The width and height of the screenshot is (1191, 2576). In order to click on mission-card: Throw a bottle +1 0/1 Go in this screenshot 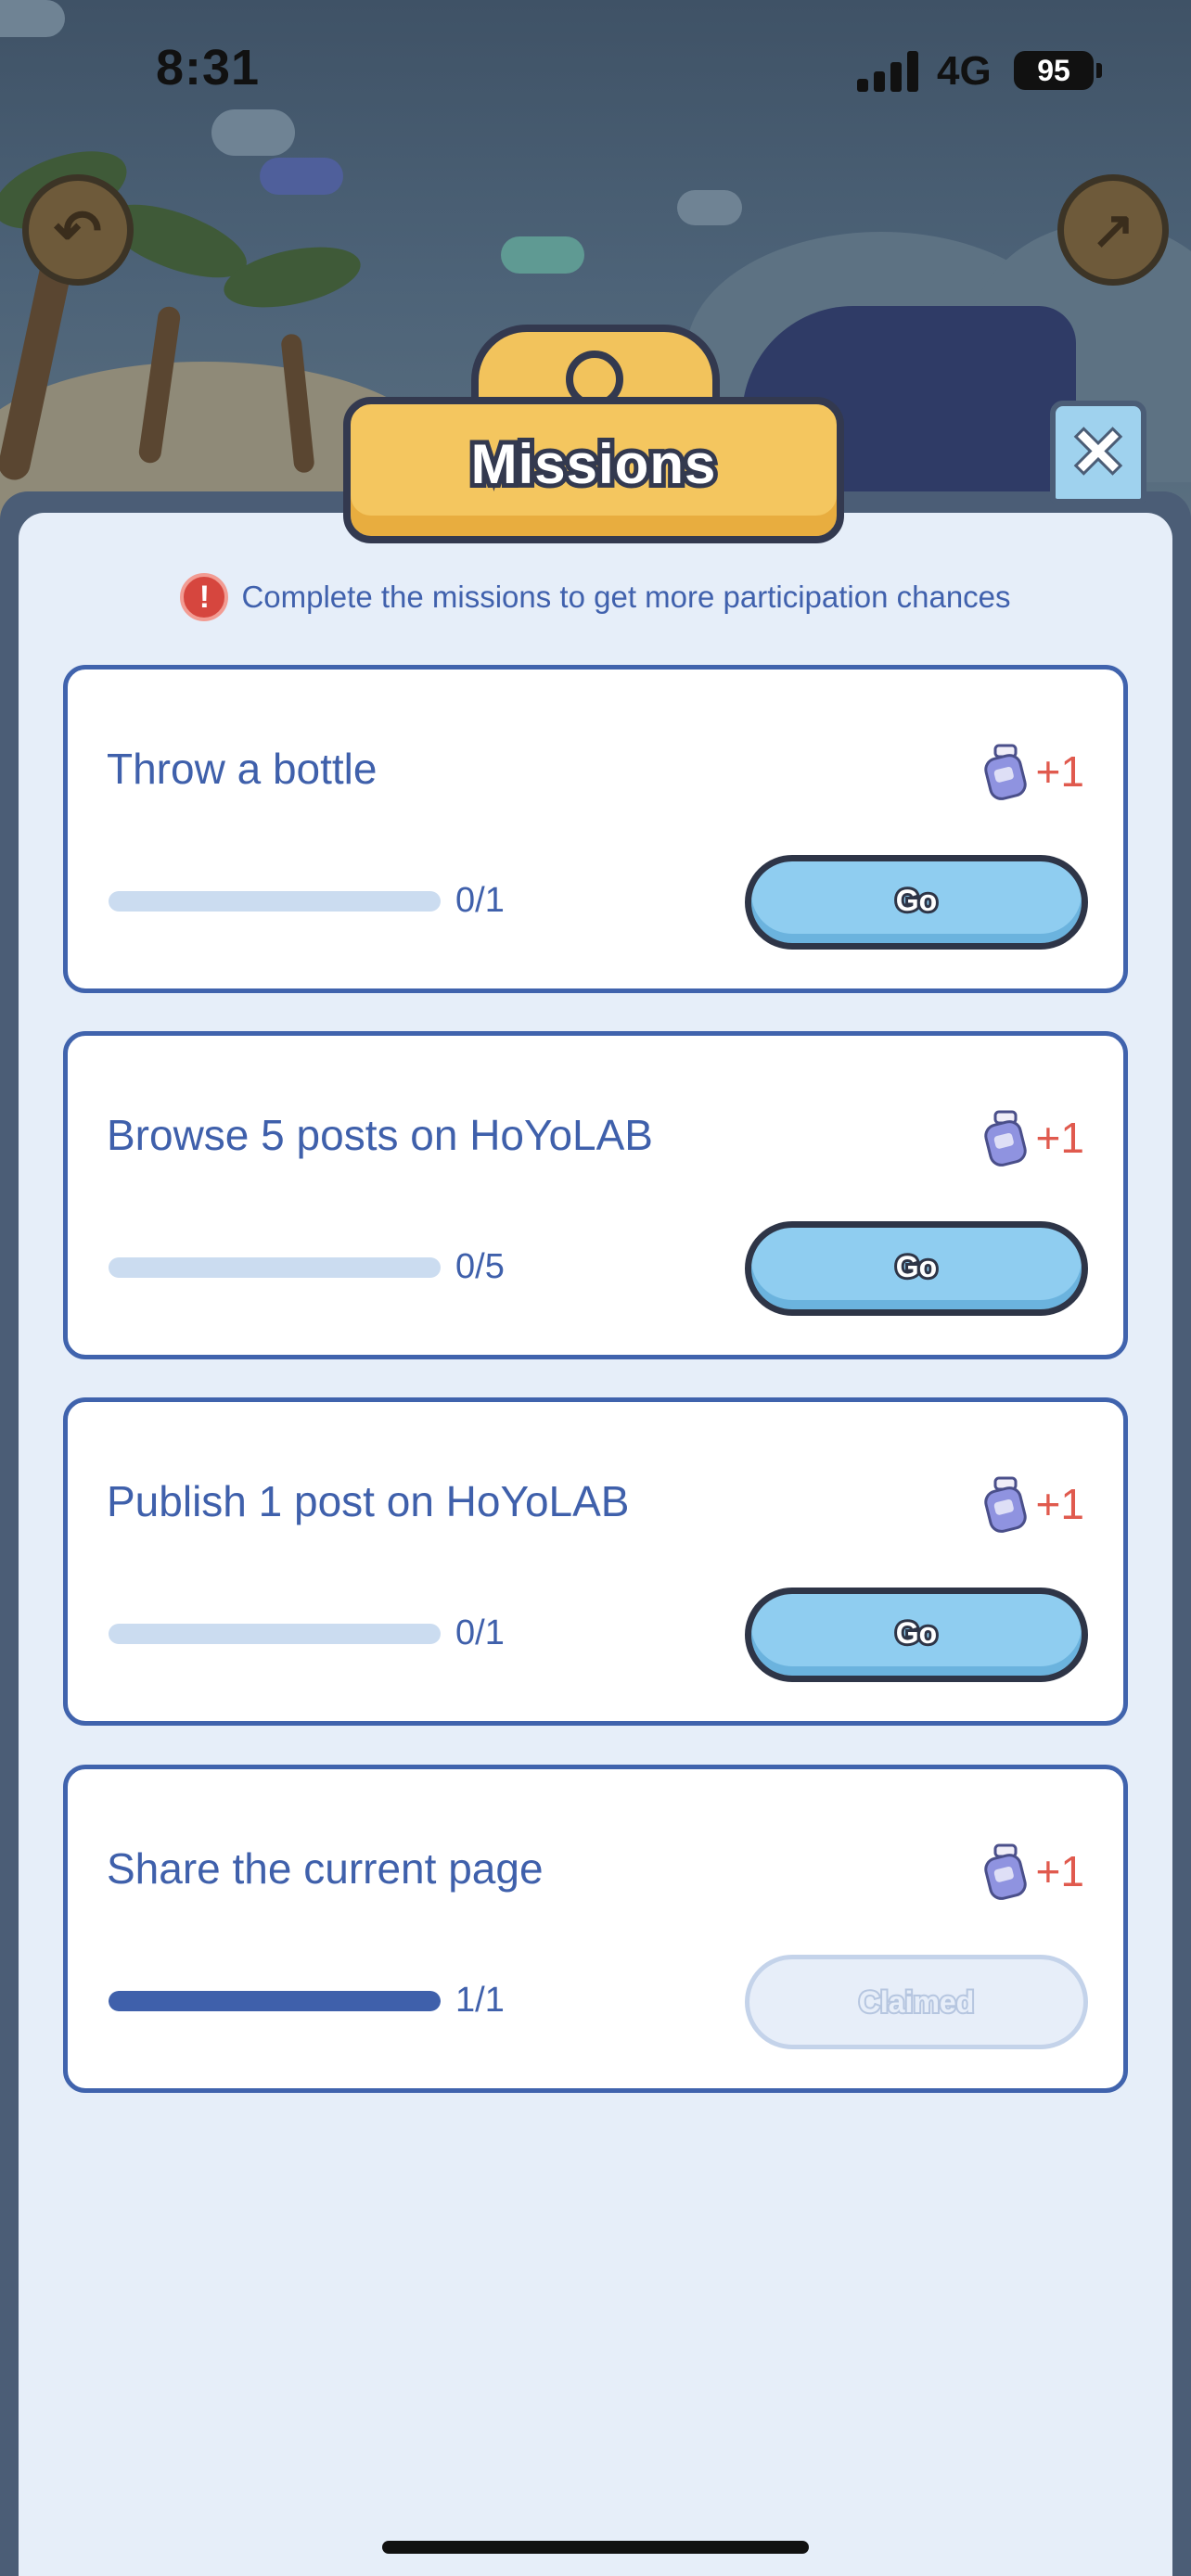, I will do `click(595, 829)`.